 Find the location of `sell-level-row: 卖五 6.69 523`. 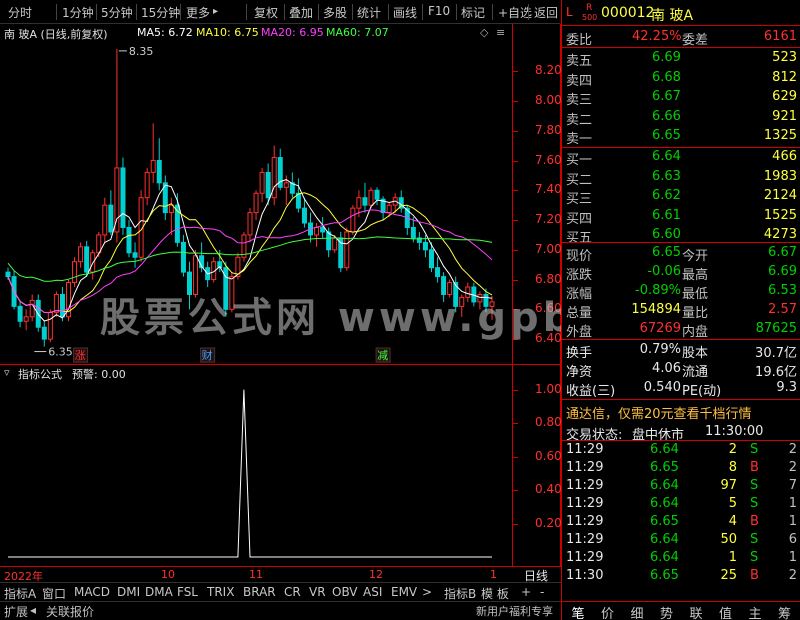

sell-level-row: 卖五 6.69 523 is located at coordinates (681, 59).